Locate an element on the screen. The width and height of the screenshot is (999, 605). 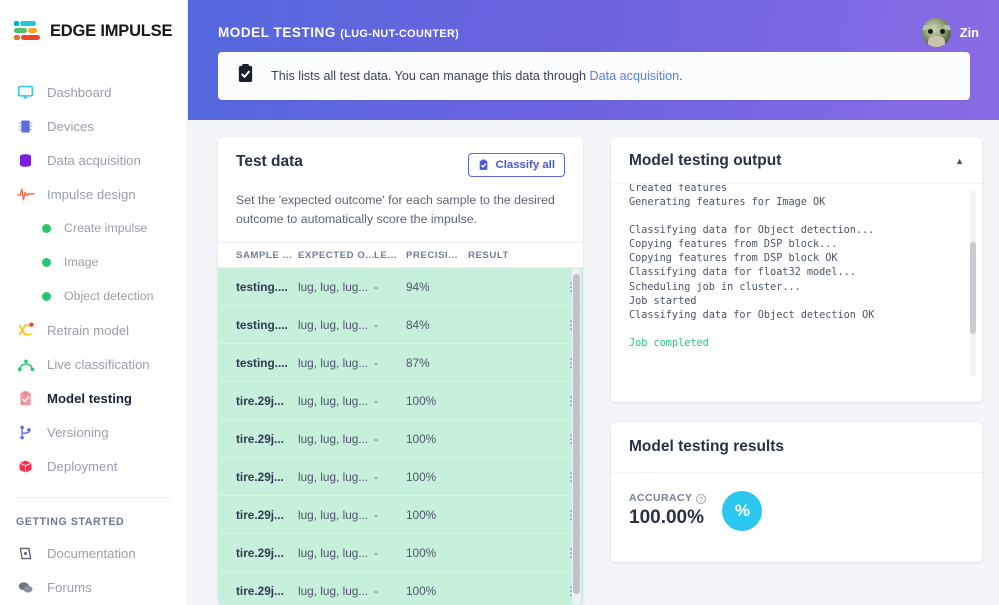
sidebar-item-impulse-design: Impulse design is located at coordinates (93, 194).